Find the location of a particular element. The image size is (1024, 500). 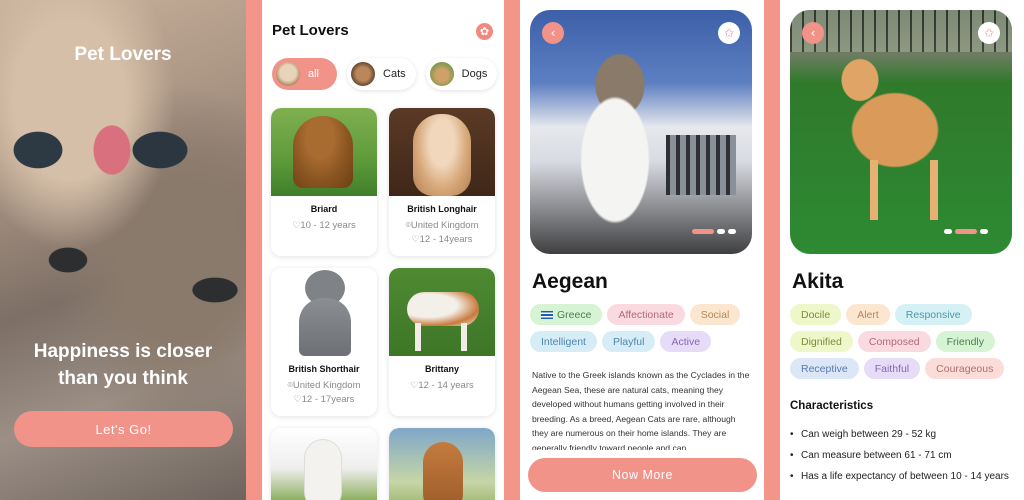

pet-lifespan: ♡10 - 12 years is located at coordinates (324, 225).